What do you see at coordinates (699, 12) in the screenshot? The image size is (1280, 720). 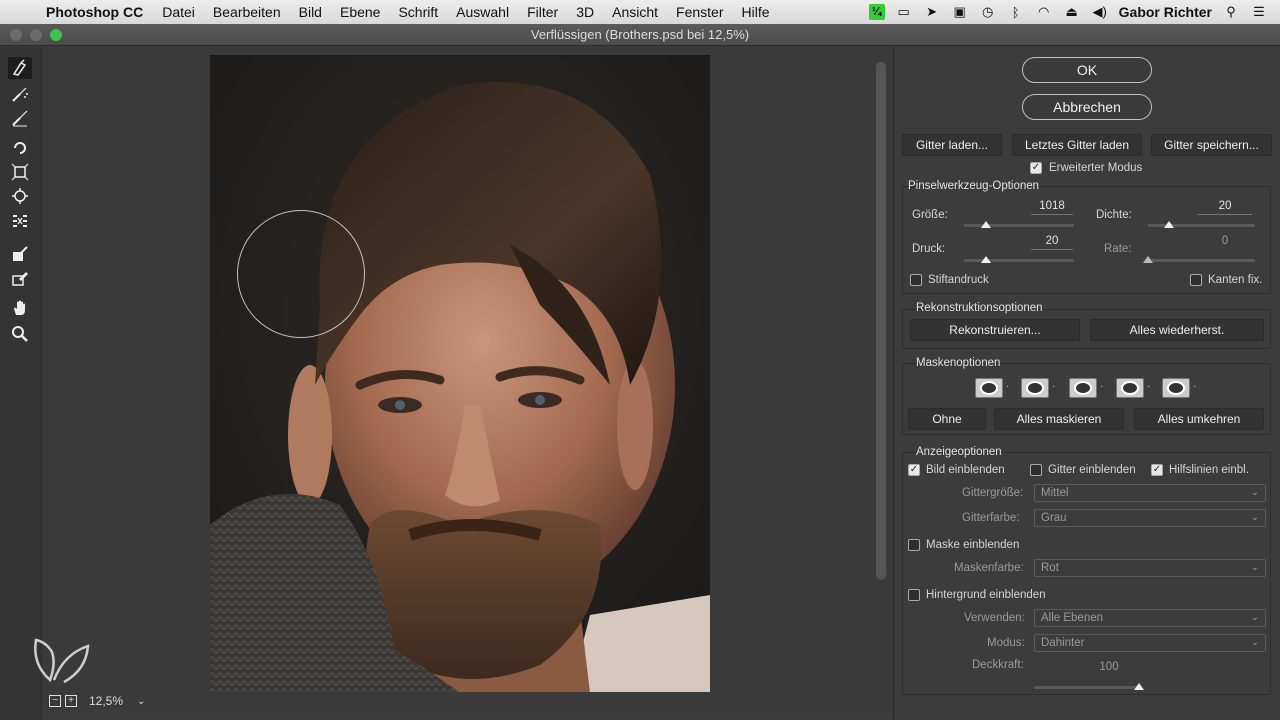 I see `menu-fenster: Fenster` at bounding box center [699, 12].